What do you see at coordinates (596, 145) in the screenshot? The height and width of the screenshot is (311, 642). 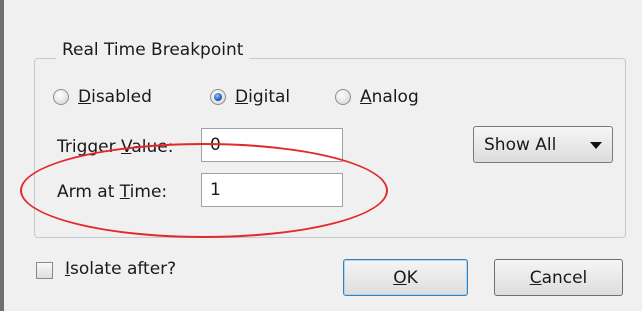 I see `dropdown-arrow-icon` at bounding box center [596, 145].